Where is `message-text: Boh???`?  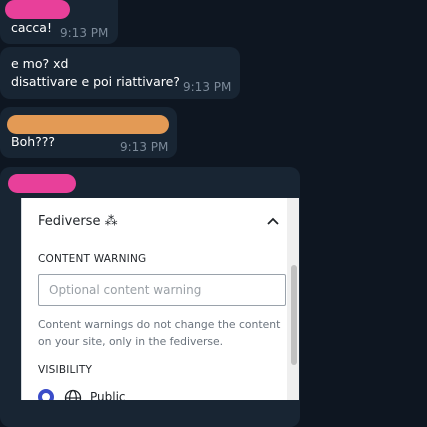
message-text: Boh??? is located at coordinates (33, 141).